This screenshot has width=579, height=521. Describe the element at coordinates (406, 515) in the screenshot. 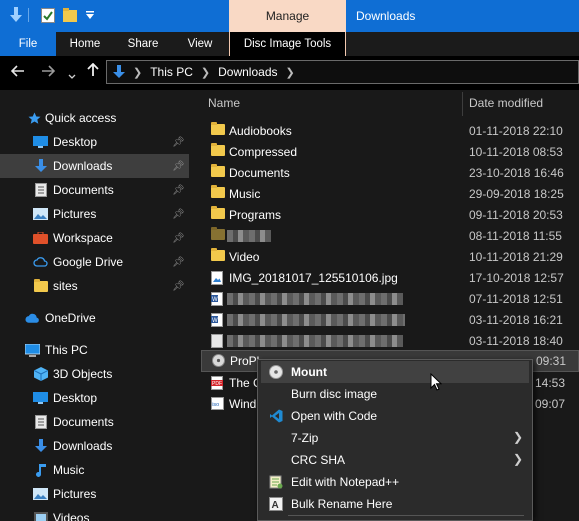

I see `menu-separator` at that location.